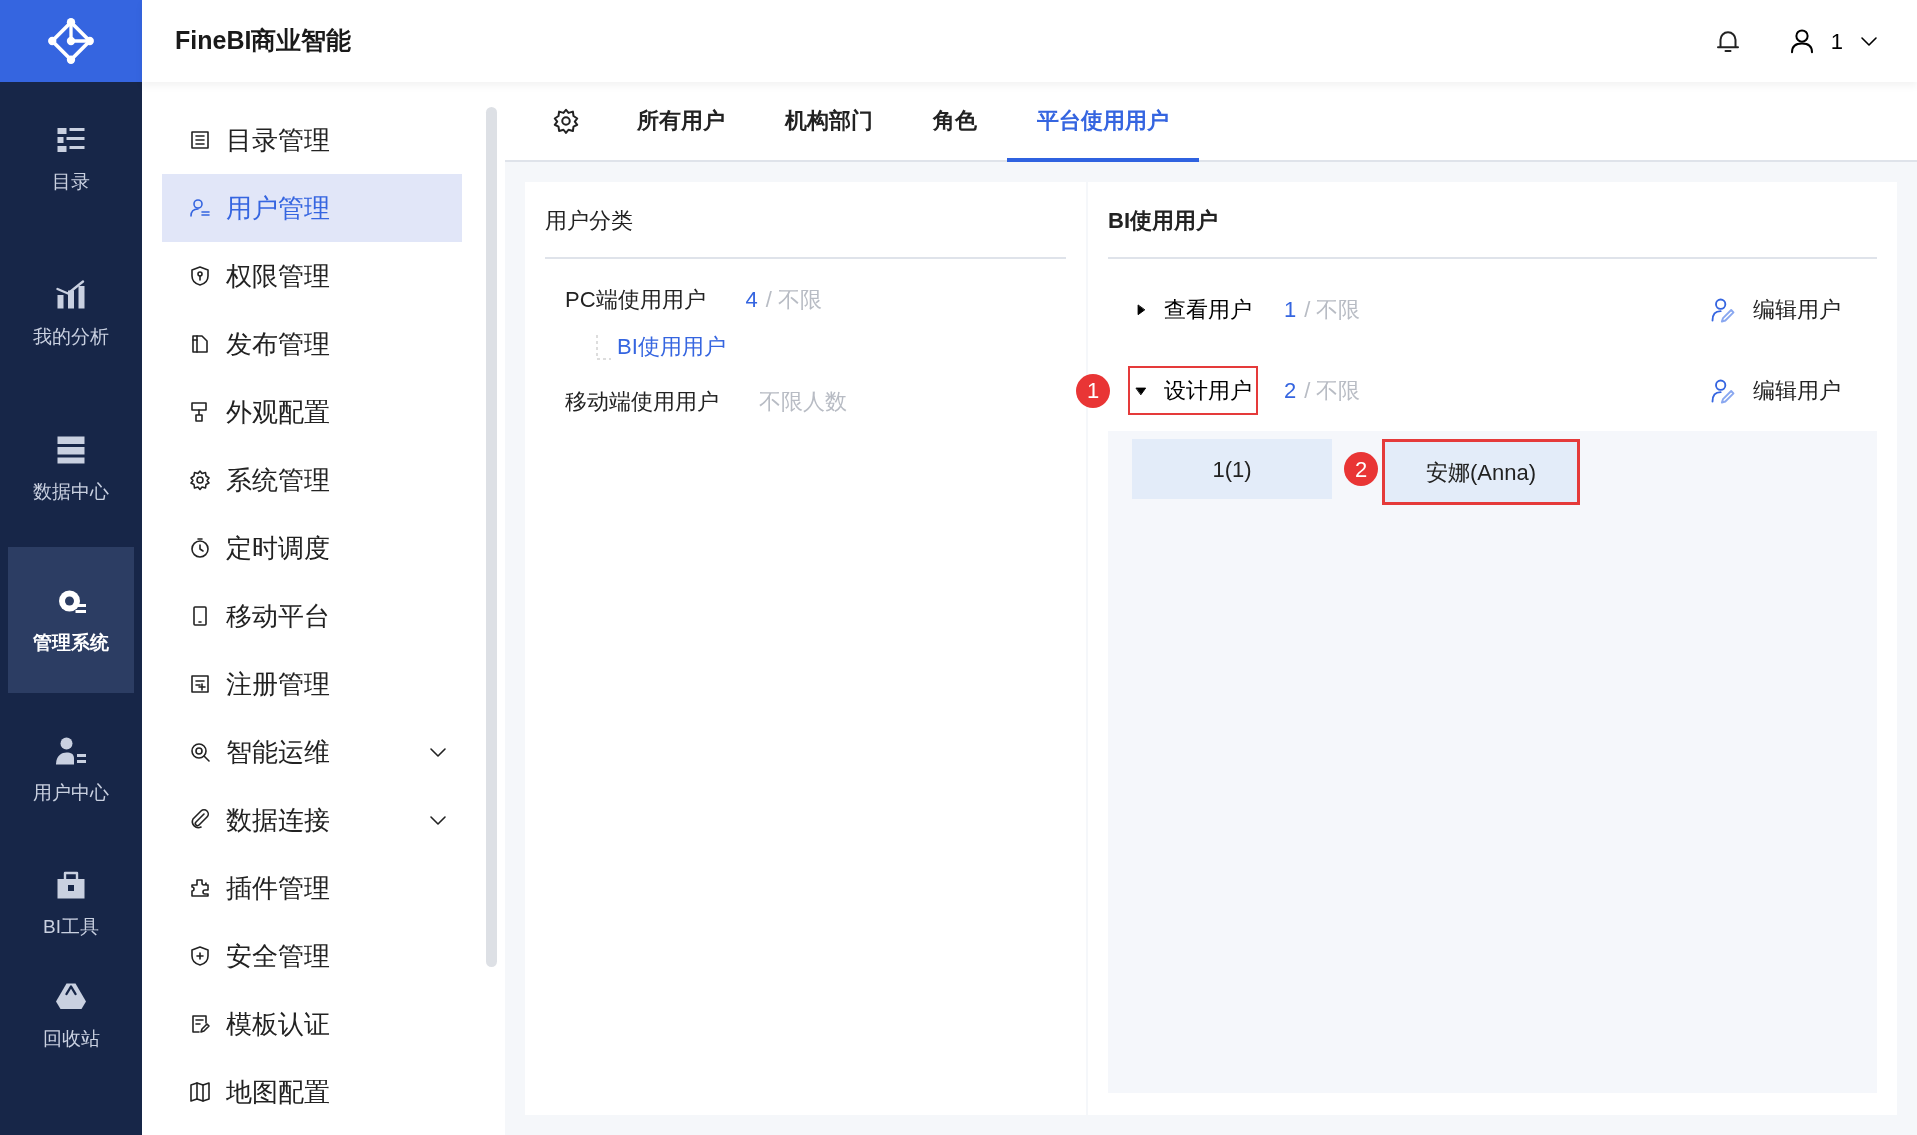  Describe the element at coordinates (263, 41) in the screenshot. I see `app-title: FineBI商业智能` at that location.